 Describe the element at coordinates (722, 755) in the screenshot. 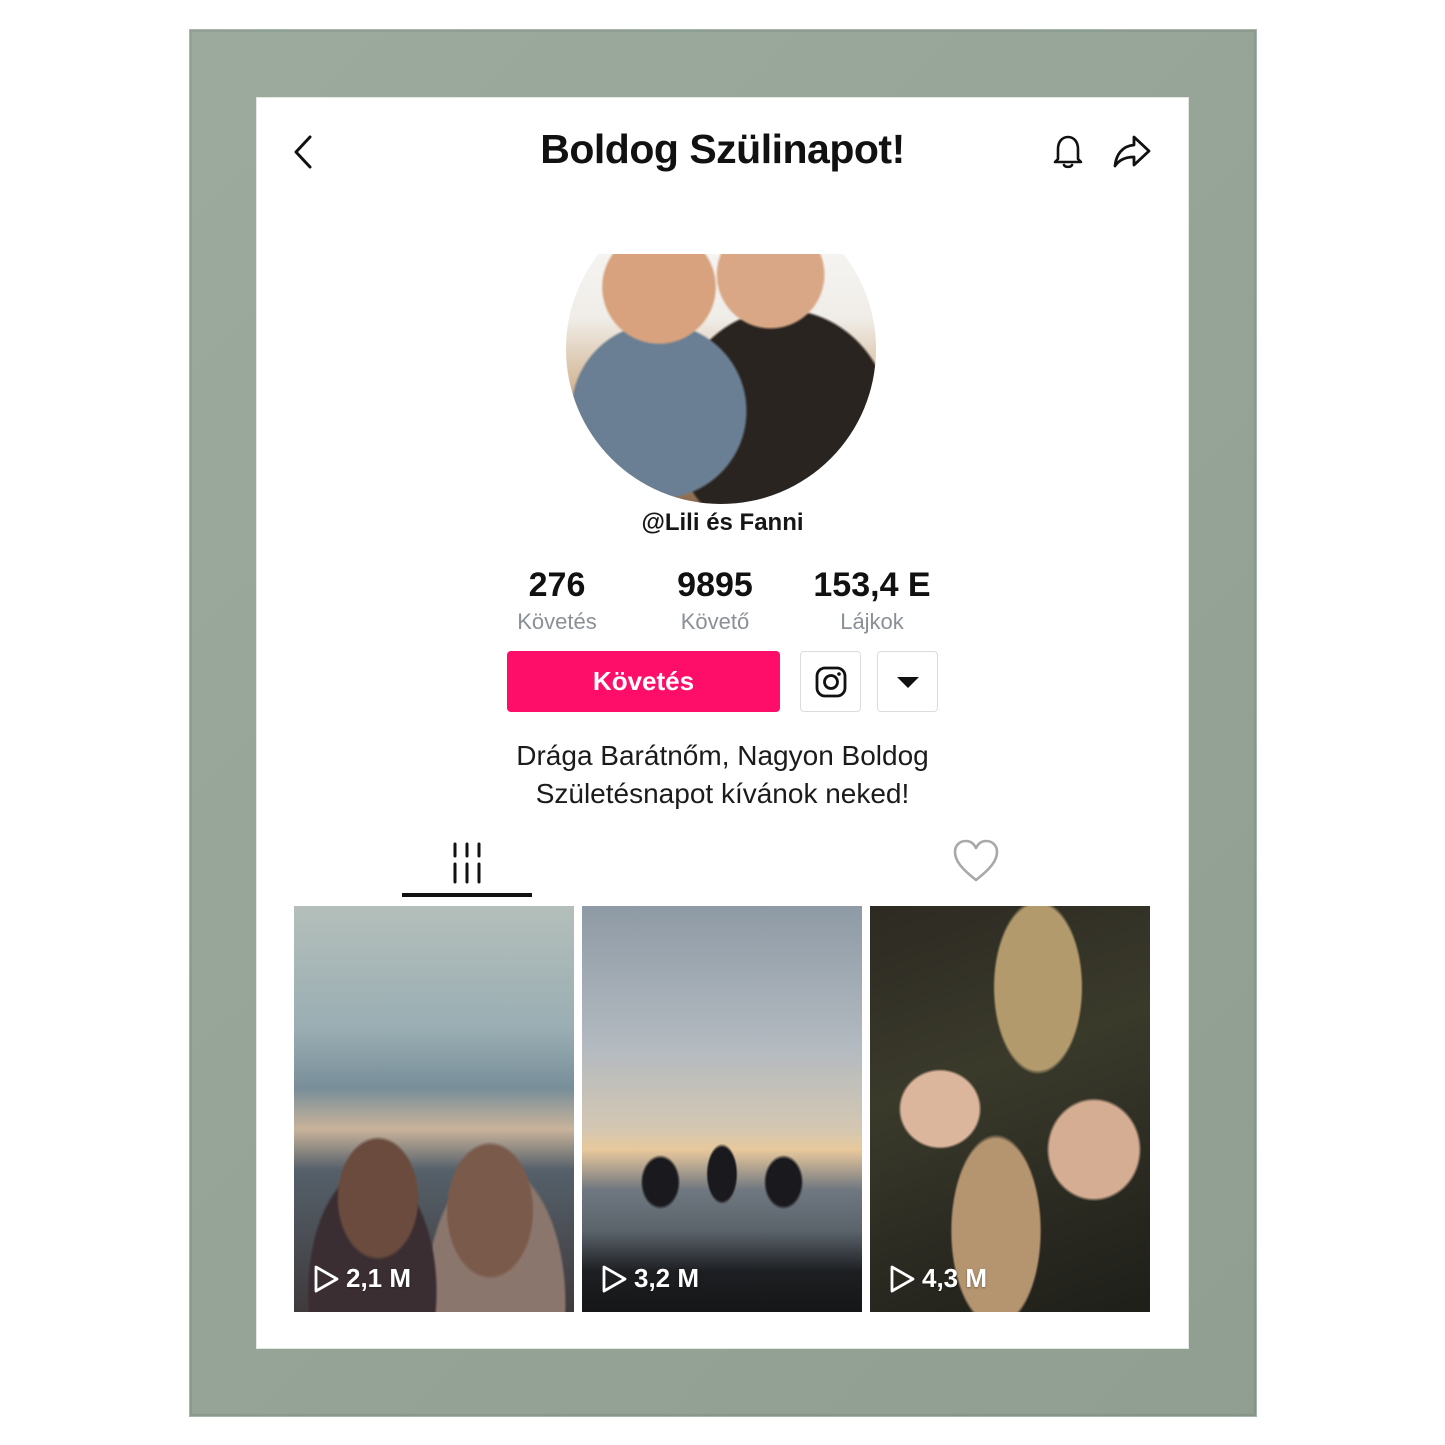

I see `bio-line: Drága Barátnőm, Nagyon Boldog` at that location.